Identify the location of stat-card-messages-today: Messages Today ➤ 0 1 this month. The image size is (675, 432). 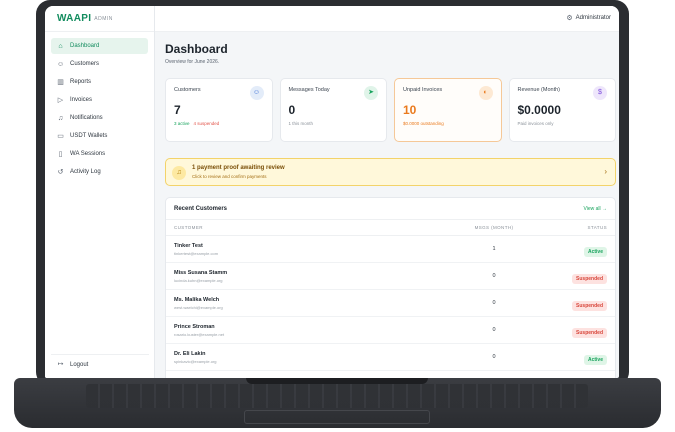
(333, 110).